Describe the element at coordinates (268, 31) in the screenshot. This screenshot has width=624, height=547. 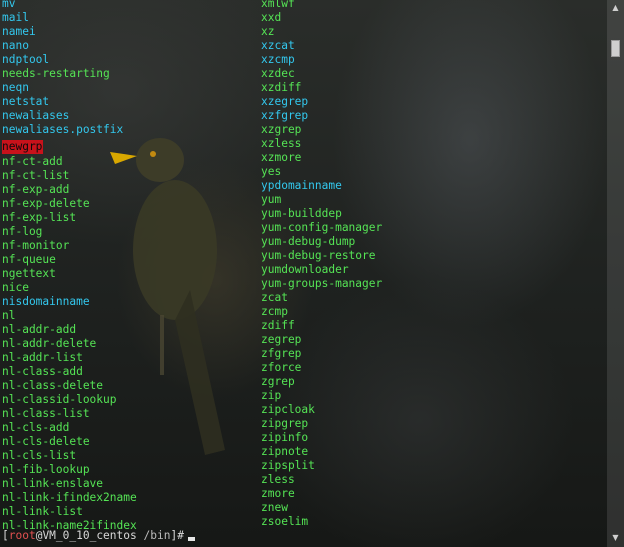
I see `command-entry: xz` at that location.